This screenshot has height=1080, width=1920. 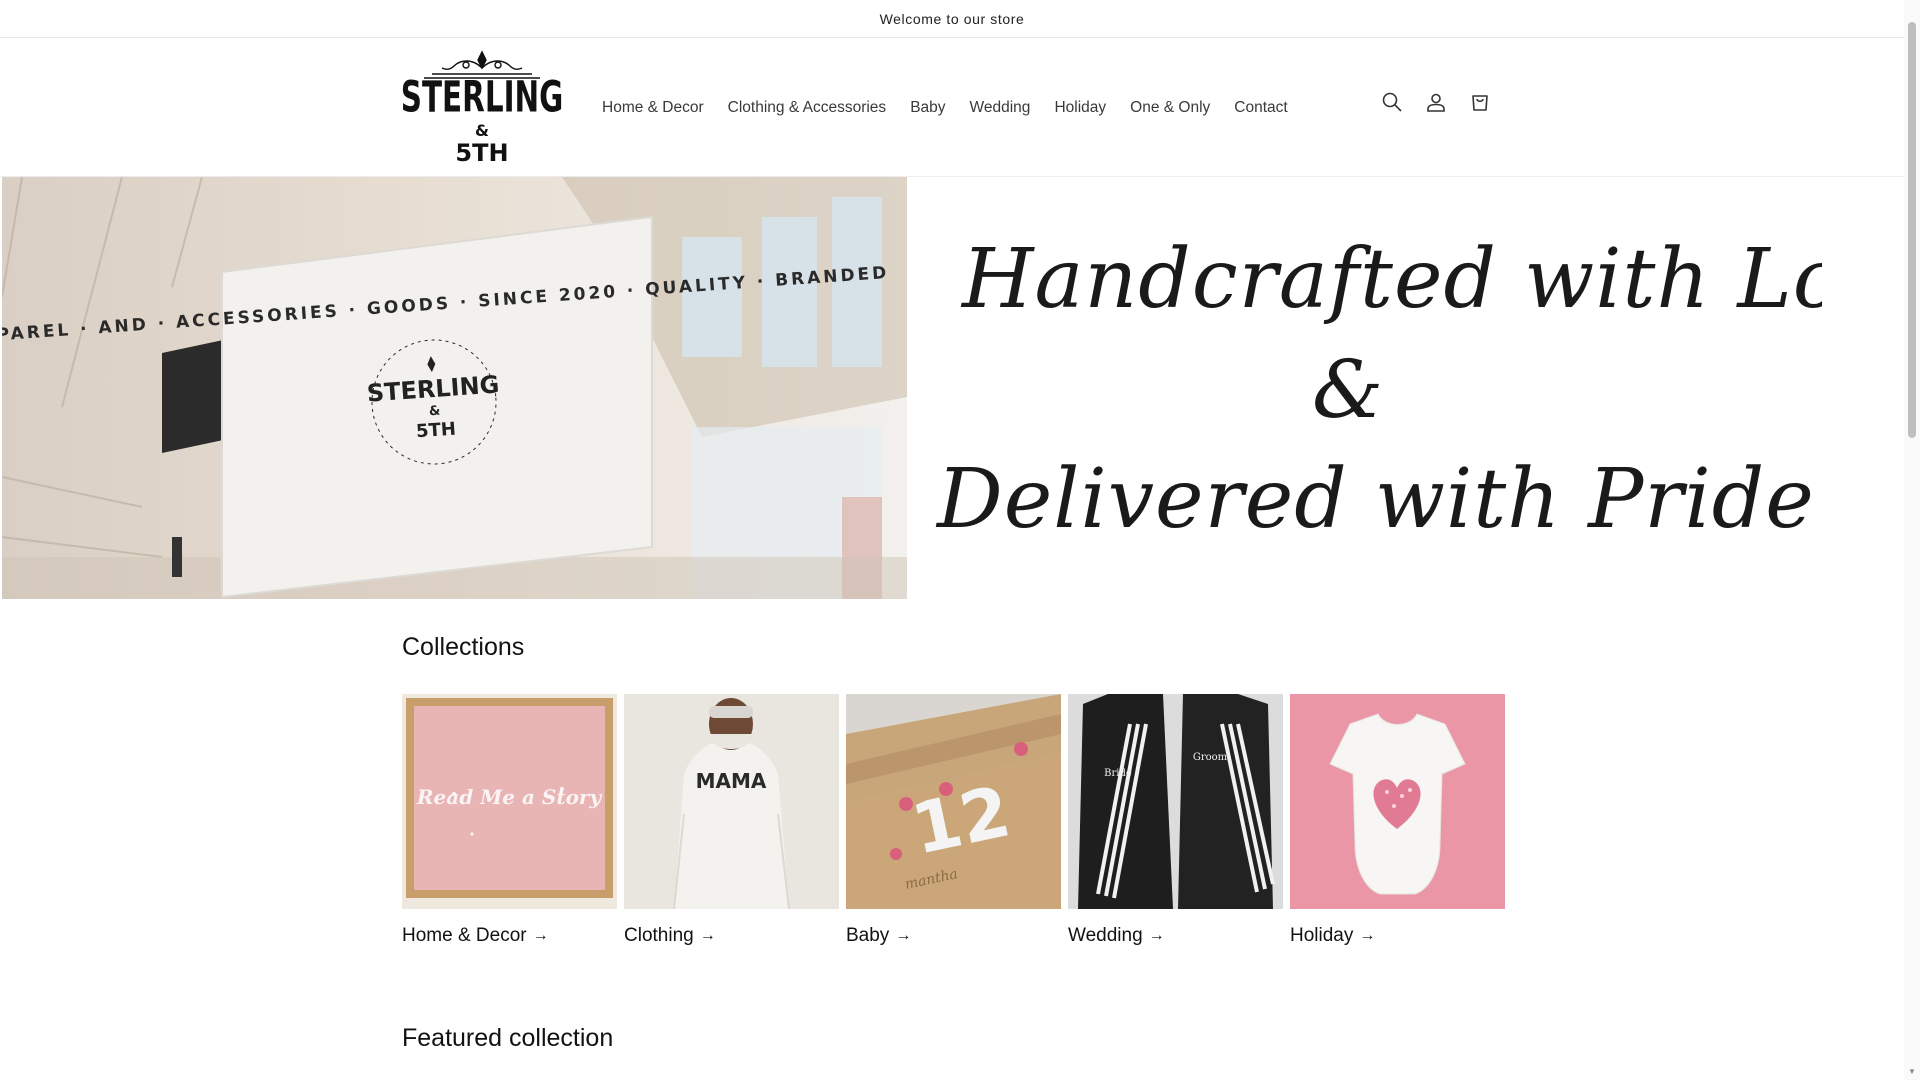 I want to click on collection-label-text: Holiday, so click(x=1322, y=935).